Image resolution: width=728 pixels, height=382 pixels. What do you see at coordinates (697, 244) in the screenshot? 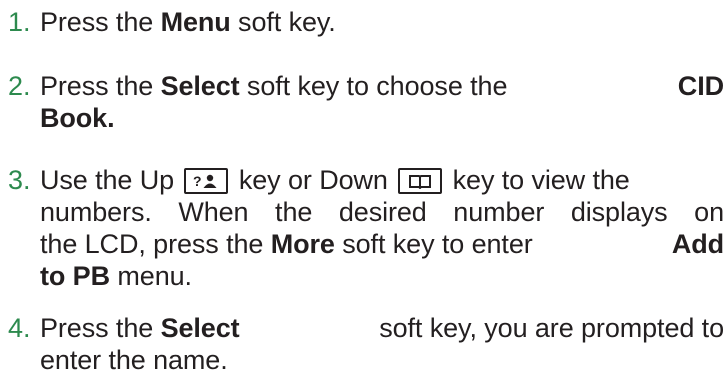
I see `add-label: Add` at bounding box center [697, 244].